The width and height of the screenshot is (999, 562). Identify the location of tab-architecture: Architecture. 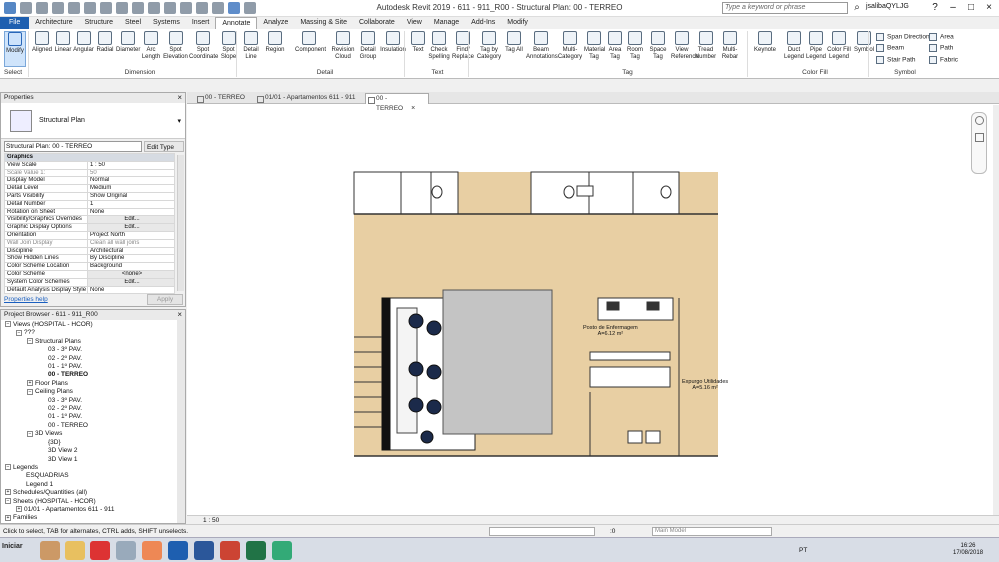
(53, 23).